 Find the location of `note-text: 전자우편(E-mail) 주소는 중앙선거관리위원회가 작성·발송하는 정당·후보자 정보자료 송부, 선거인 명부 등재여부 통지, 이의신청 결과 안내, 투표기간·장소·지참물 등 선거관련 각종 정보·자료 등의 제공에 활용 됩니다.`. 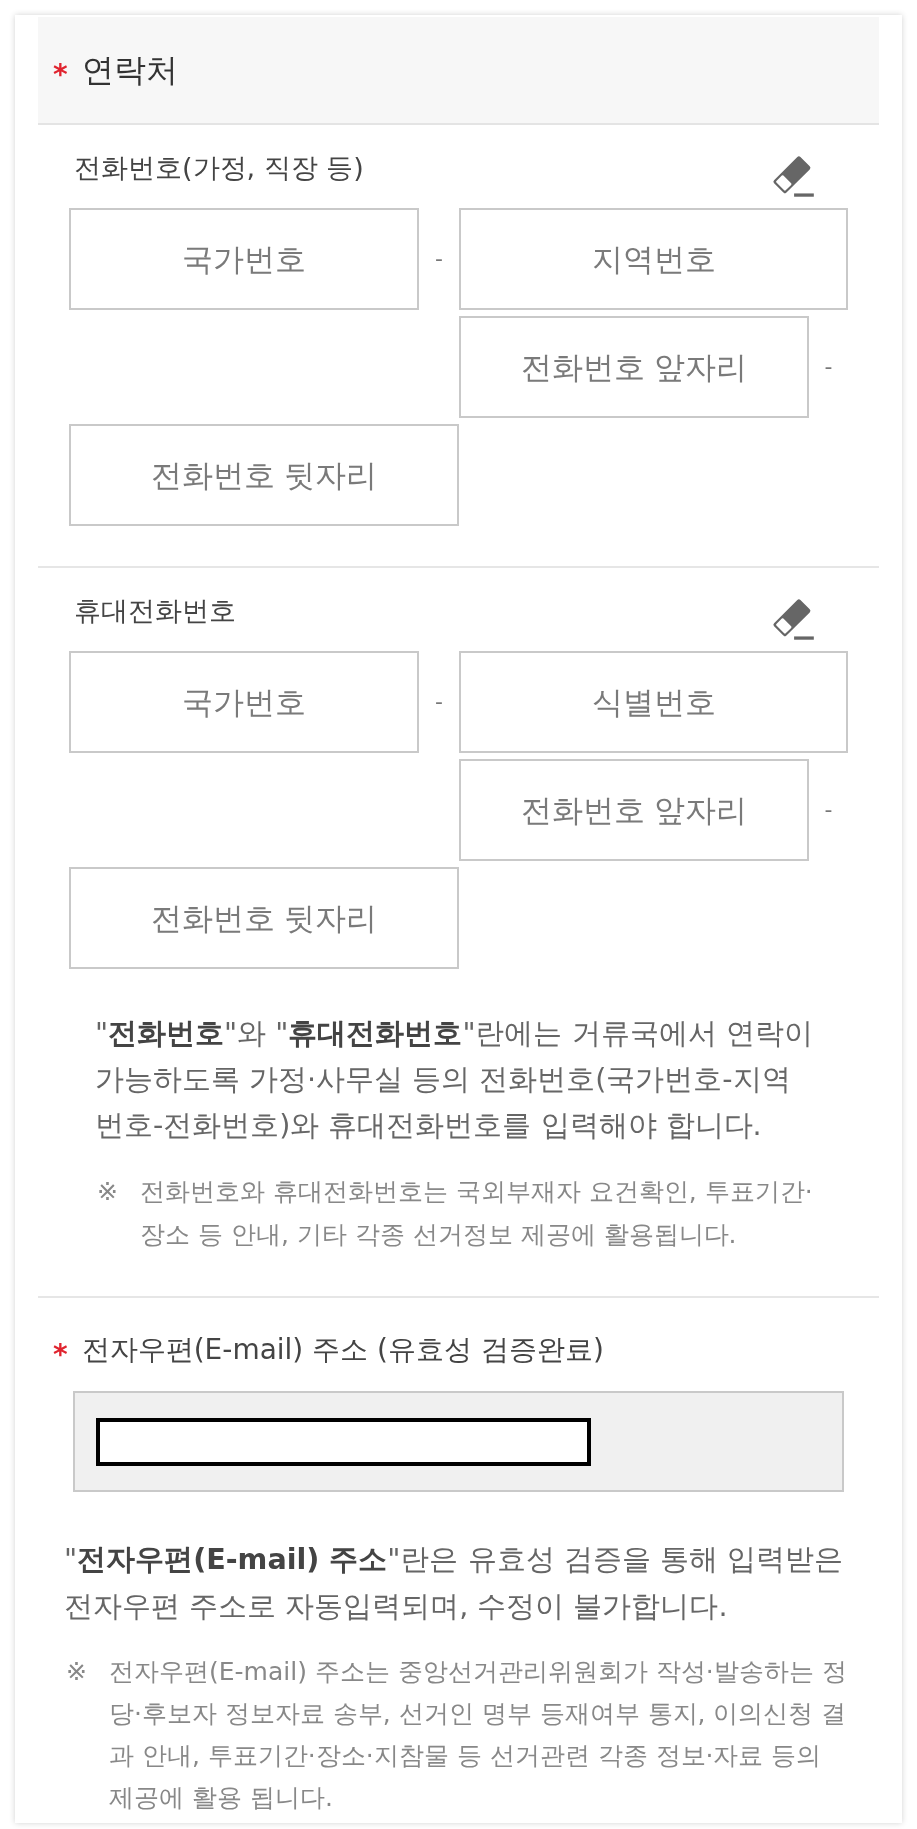

note-text: 전자우편(E-mail) 주소는 중앙선거관리위원회가 작성·발송하는 정당·후보자 정보자료 송부, 선거인 명부 등재여부 통지, 이의신청 결과 안내, 투표기간·장소·지참물 등 선거관련 각종 정보·자료 등의 제공에 활용 됩니다. is located at coordinates (478, 1735).